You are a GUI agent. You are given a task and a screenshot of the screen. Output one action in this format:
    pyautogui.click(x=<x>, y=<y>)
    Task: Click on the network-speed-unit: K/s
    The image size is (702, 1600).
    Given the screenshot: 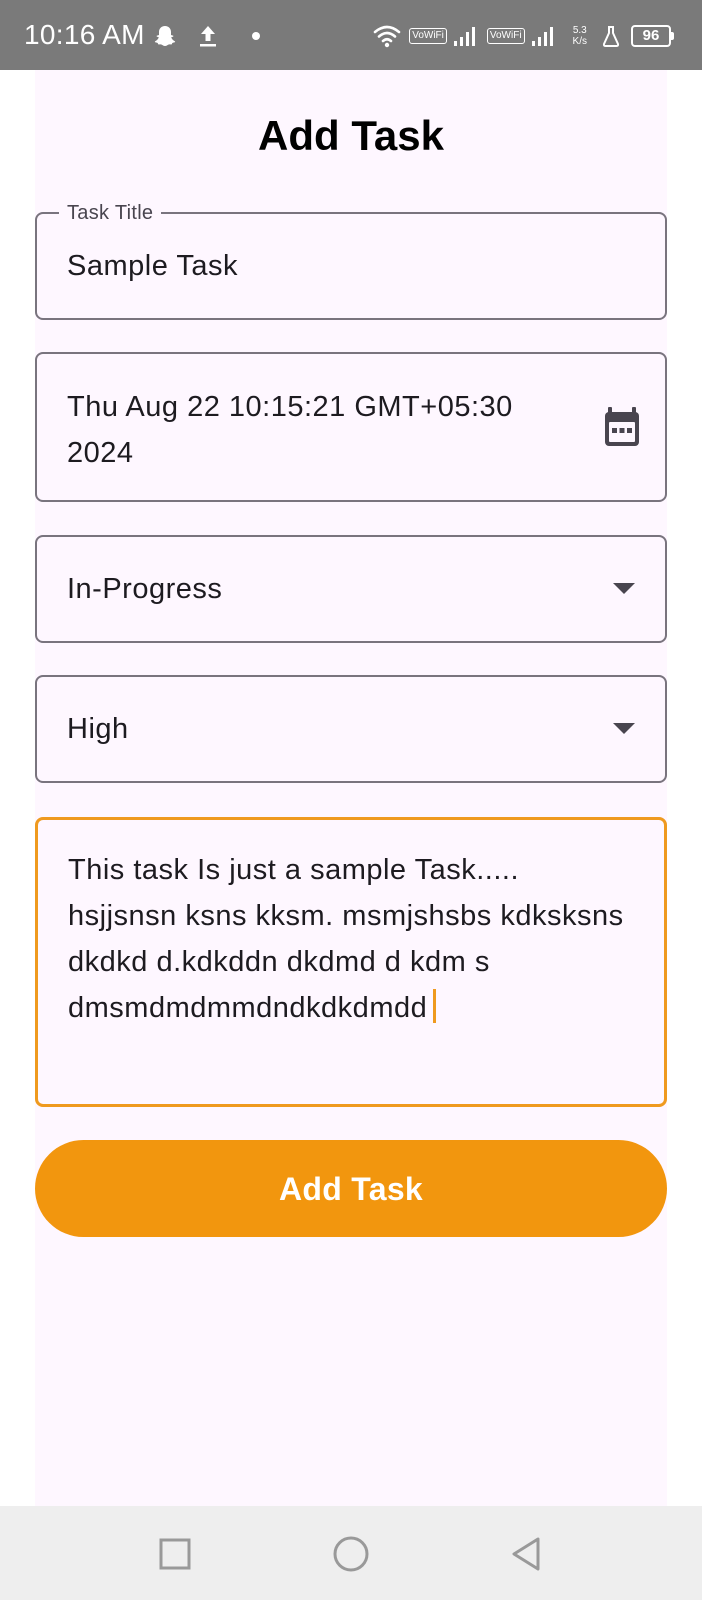 What is the action you would take?
    pyautogui.click(x=579, y=41)
    